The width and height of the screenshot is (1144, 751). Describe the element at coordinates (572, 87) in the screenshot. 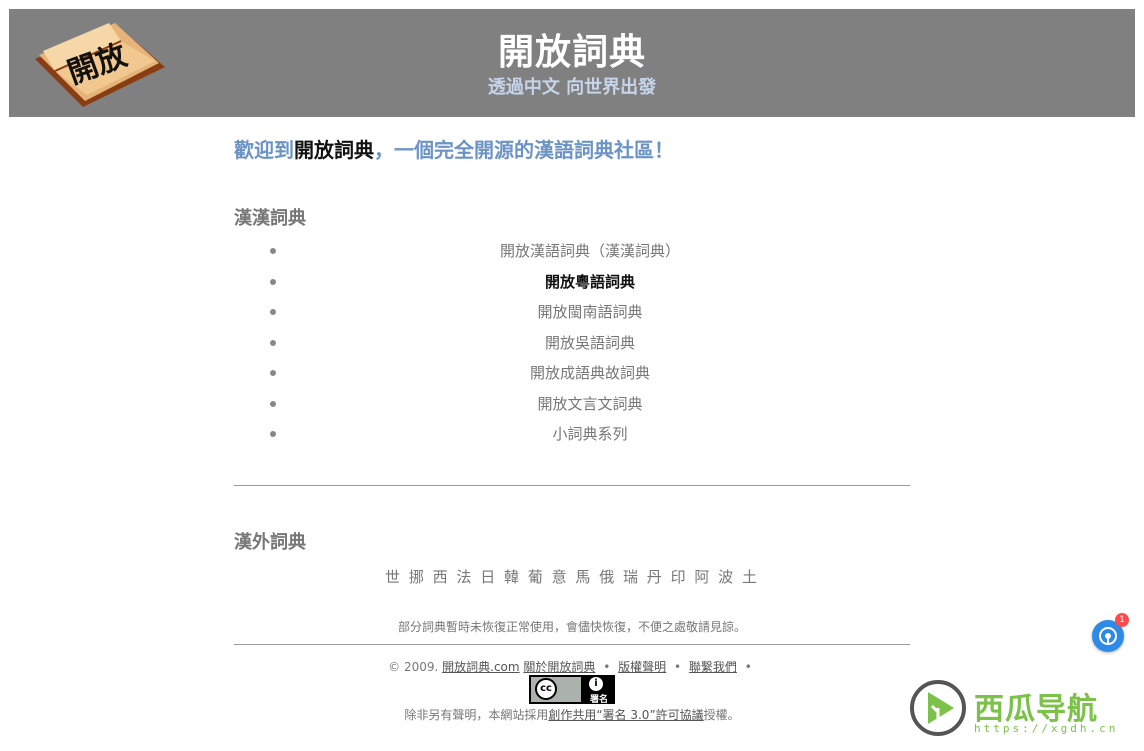

I see `site-subtitle: 透過中文 向世界出發` at that location.